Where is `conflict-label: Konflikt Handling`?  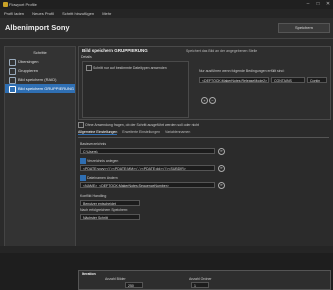
conflict-label: Konflikt Handling is located at coordinates (93, 196).